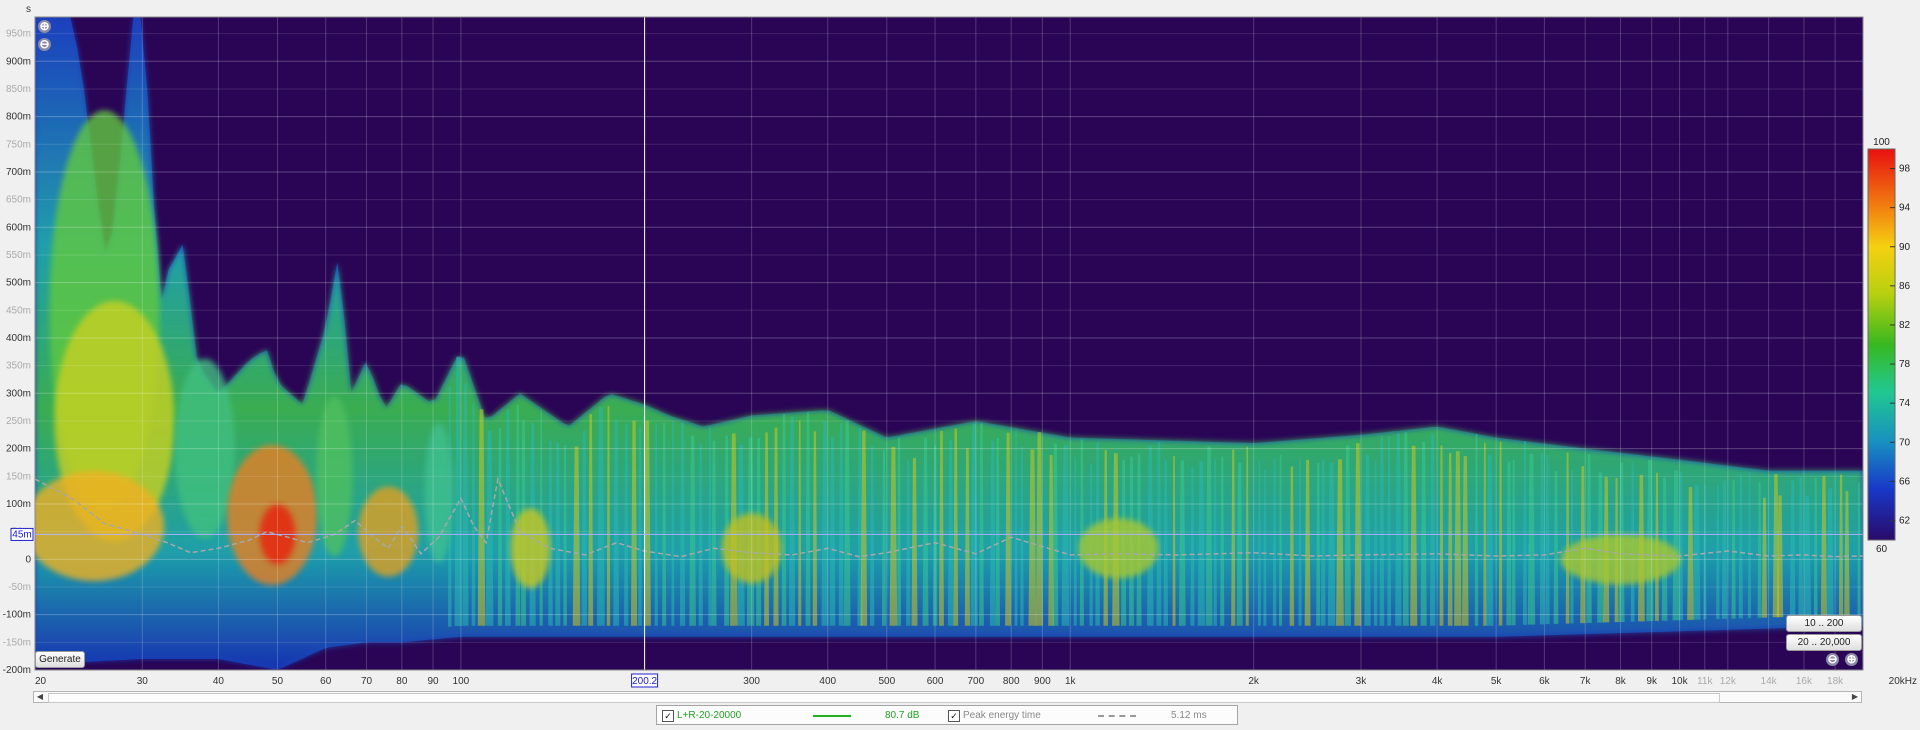  What do you see at coordinates (1769, 681) in the screenshot?
I see `x-tick-label: 14k` at bounding box center [1769, 681].